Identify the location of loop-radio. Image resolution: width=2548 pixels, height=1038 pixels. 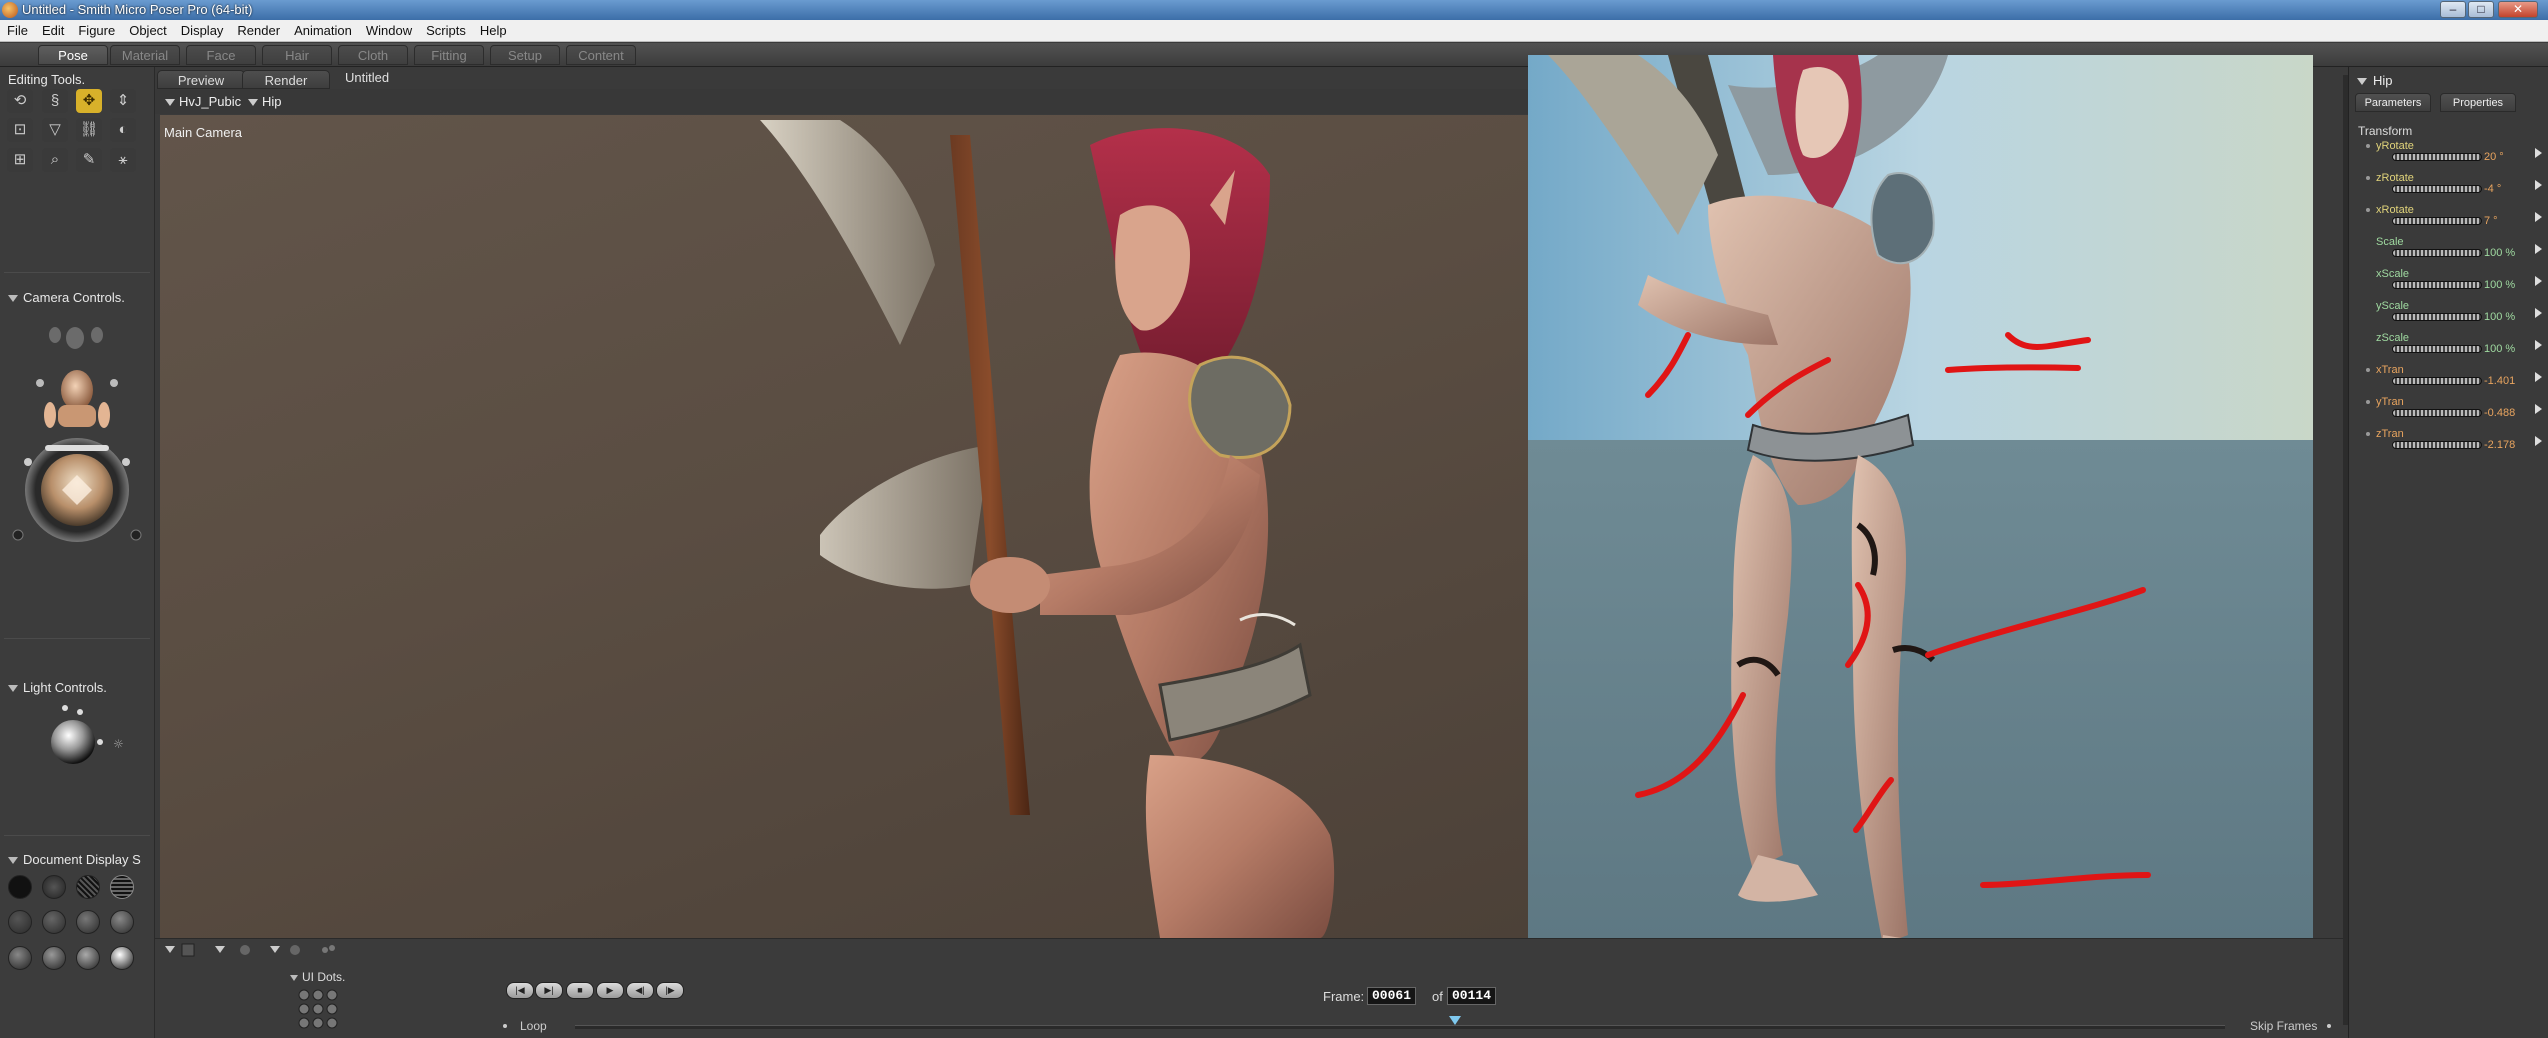
(505, 1026).